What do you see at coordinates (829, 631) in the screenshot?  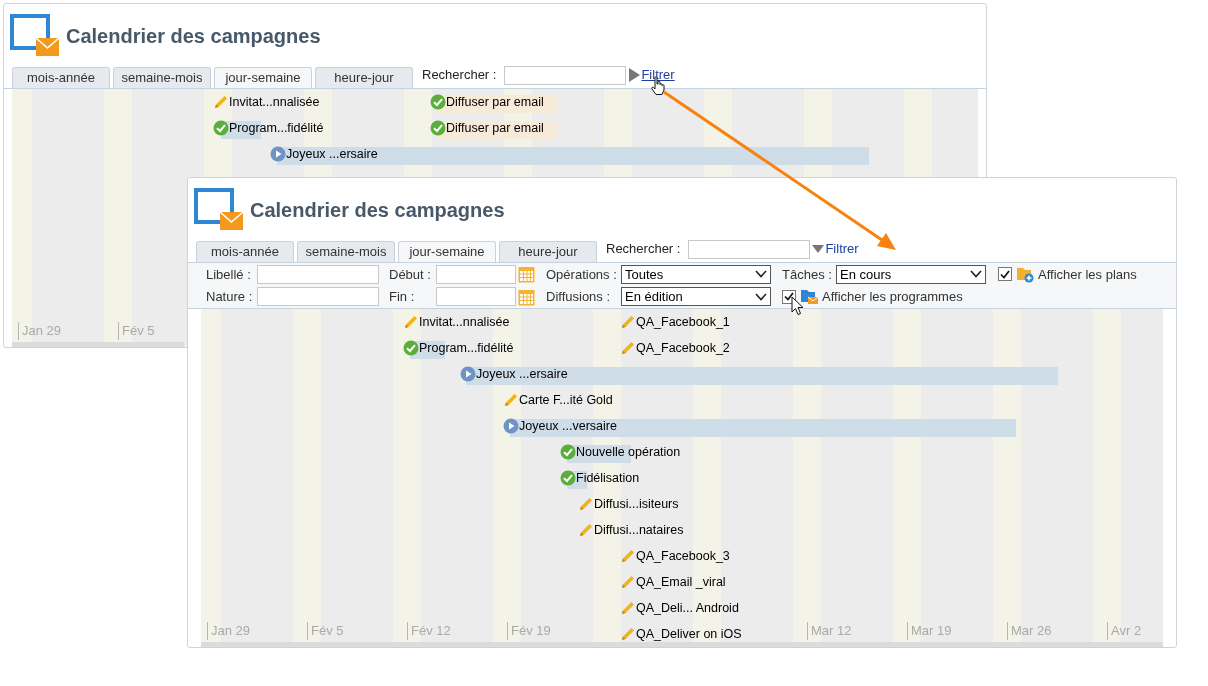 I see `axis-date-label: Mar 12` at bounding box center [829, 631].